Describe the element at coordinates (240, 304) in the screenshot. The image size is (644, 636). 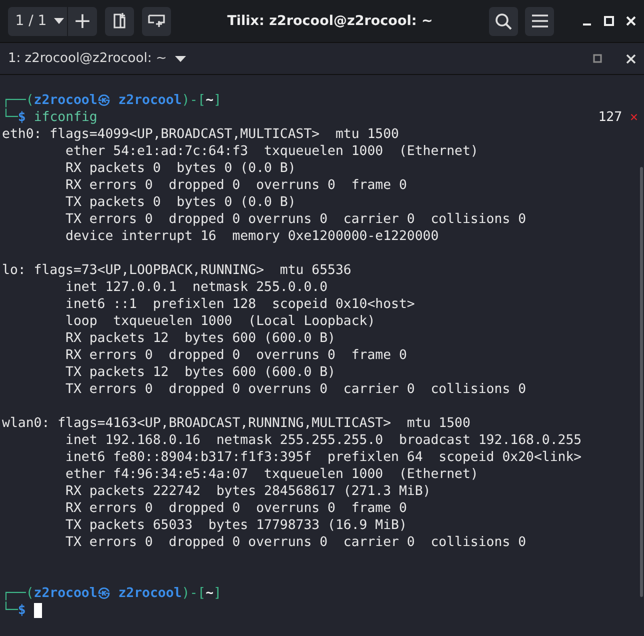
I see `output-line: inet6 ::1 prefixlen 128 scopeid 0x10<host>` at that location.